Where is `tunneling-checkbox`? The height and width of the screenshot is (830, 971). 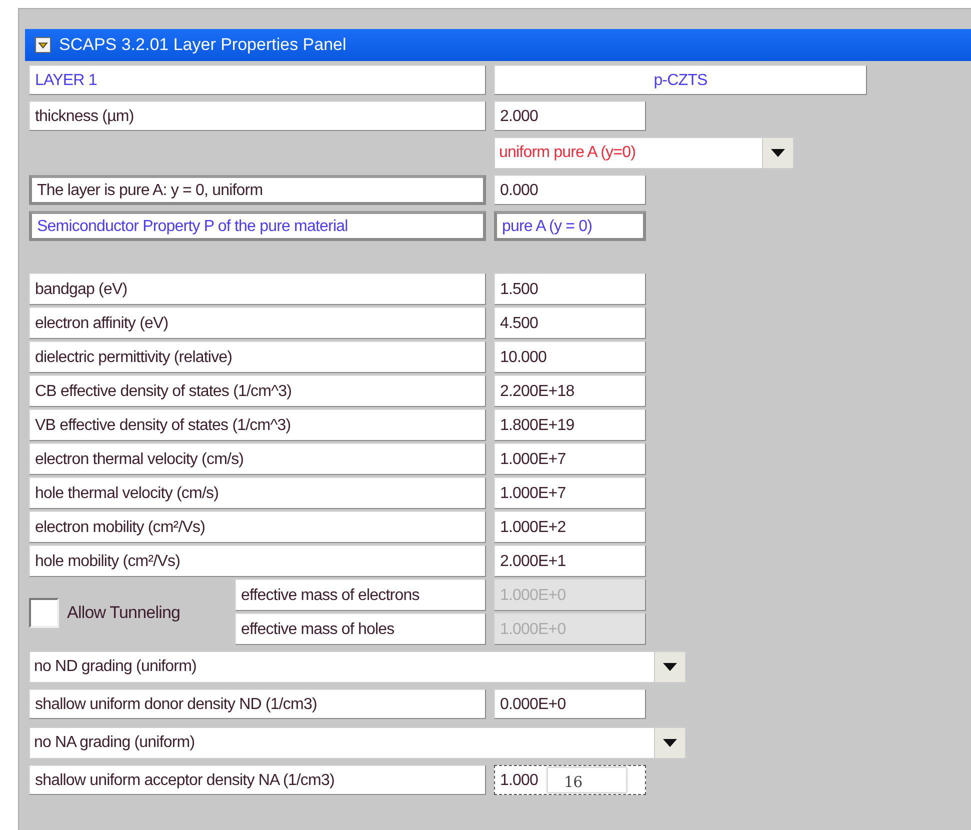
tunneling-checkbox is located at coordinates (44, 613).